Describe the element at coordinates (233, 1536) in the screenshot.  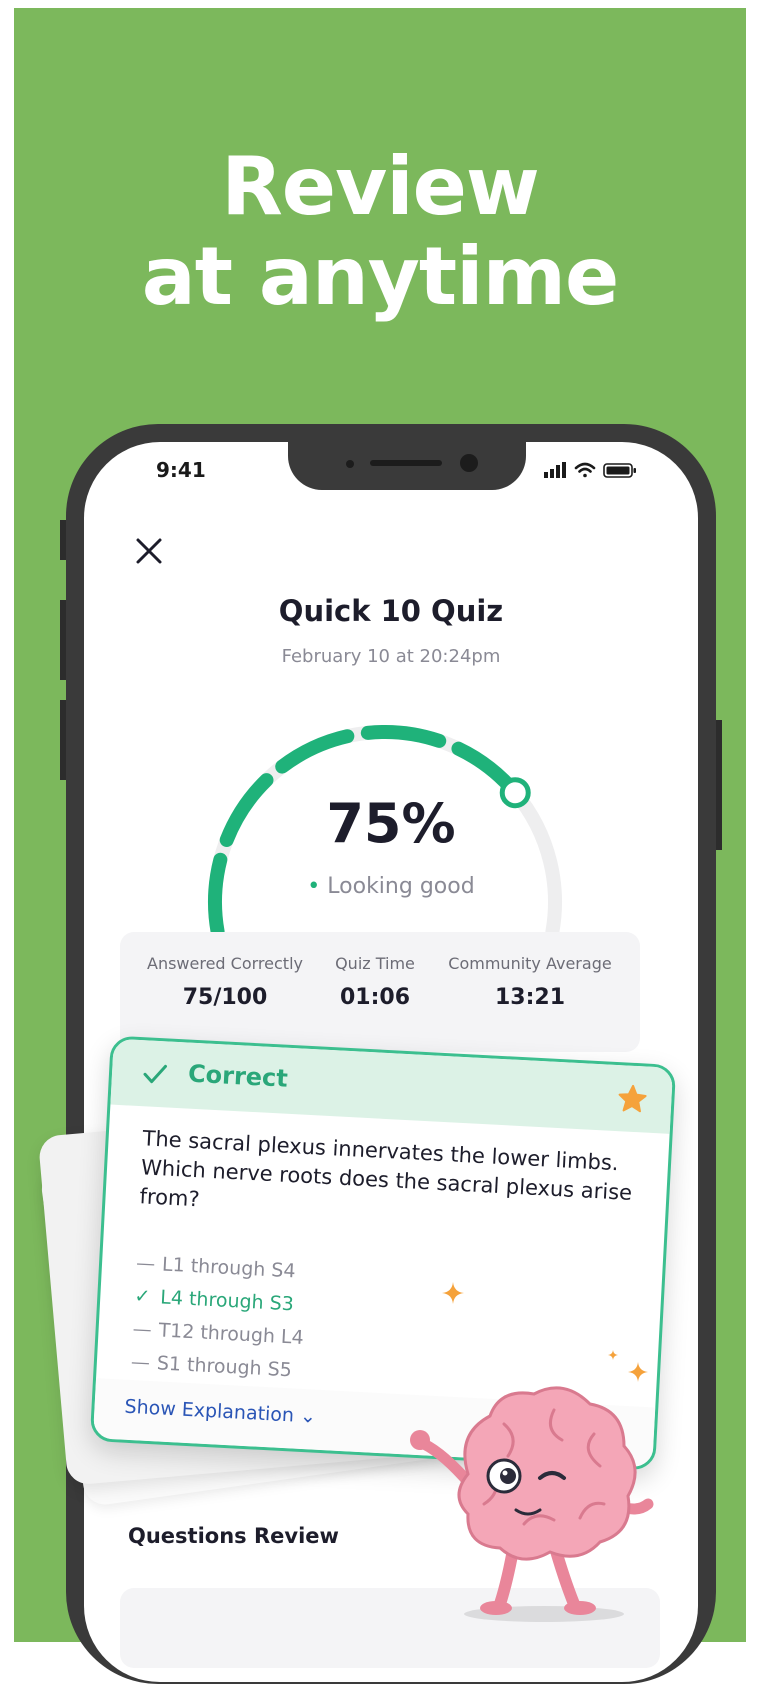
I see `questions-review-title: Questions Review` at that location.